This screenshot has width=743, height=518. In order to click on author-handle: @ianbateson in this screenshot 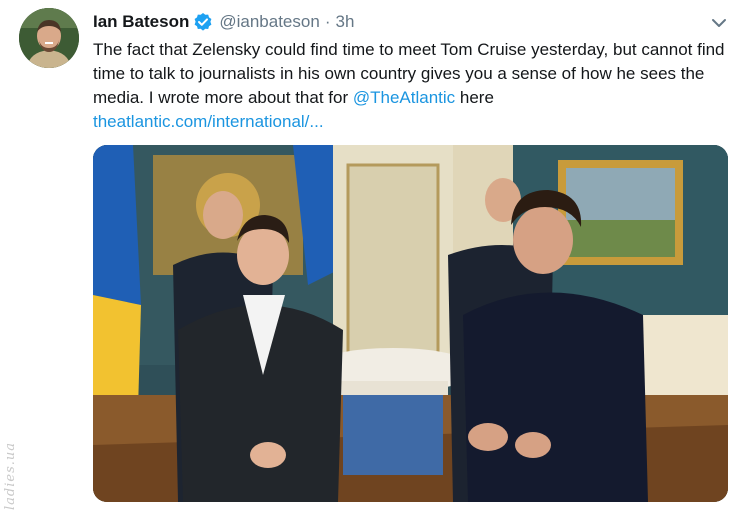, I will do `click(269, 22)`.